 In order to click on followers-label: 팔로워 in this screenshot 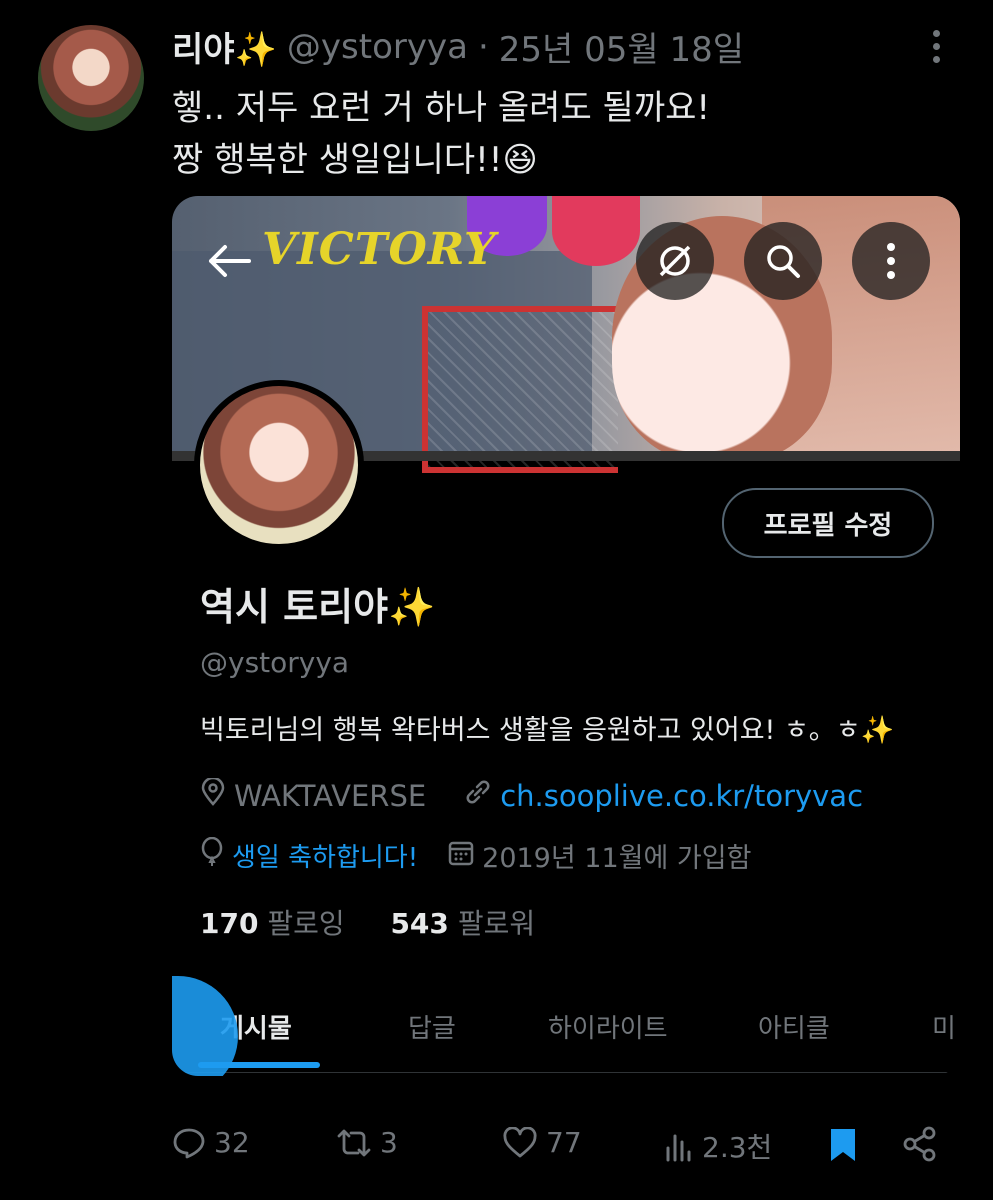, I will do `click(496, 923)`.